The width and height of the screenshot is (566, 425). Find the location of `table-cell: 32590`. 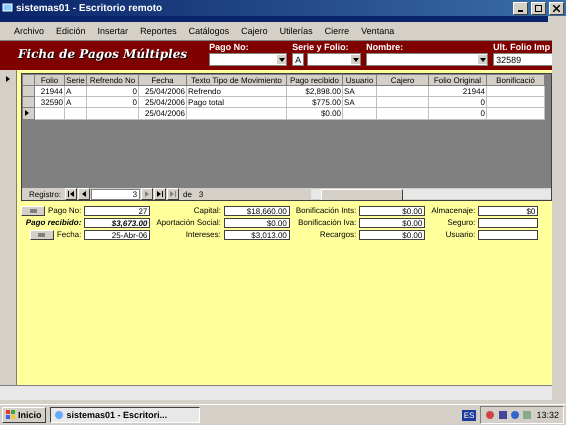

table-cell: 32590 is located at coordinates (49, 102).